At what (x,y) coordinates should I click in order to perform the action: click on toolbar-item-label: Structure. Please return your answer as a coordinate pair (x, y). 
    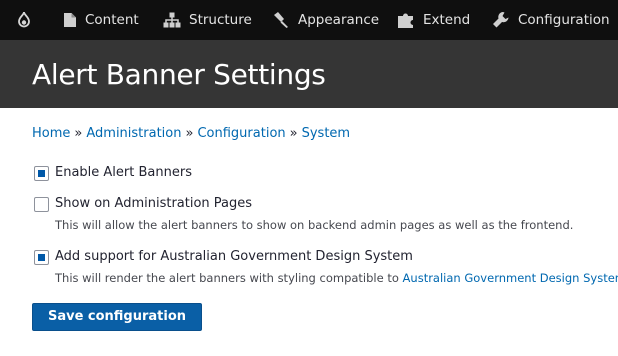
    Looking at the image, I should click on (220, 20).